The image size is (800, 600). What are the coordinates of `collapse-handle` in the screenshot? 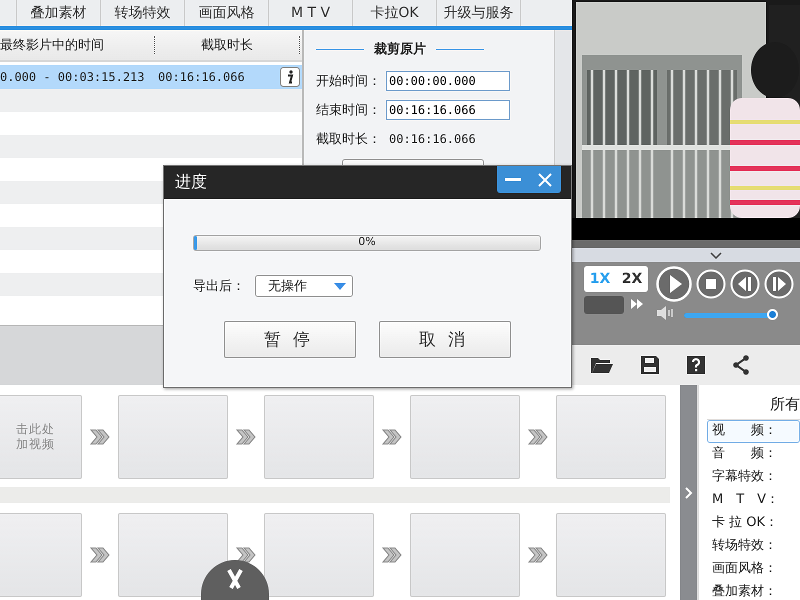 It's located at (688, 492).